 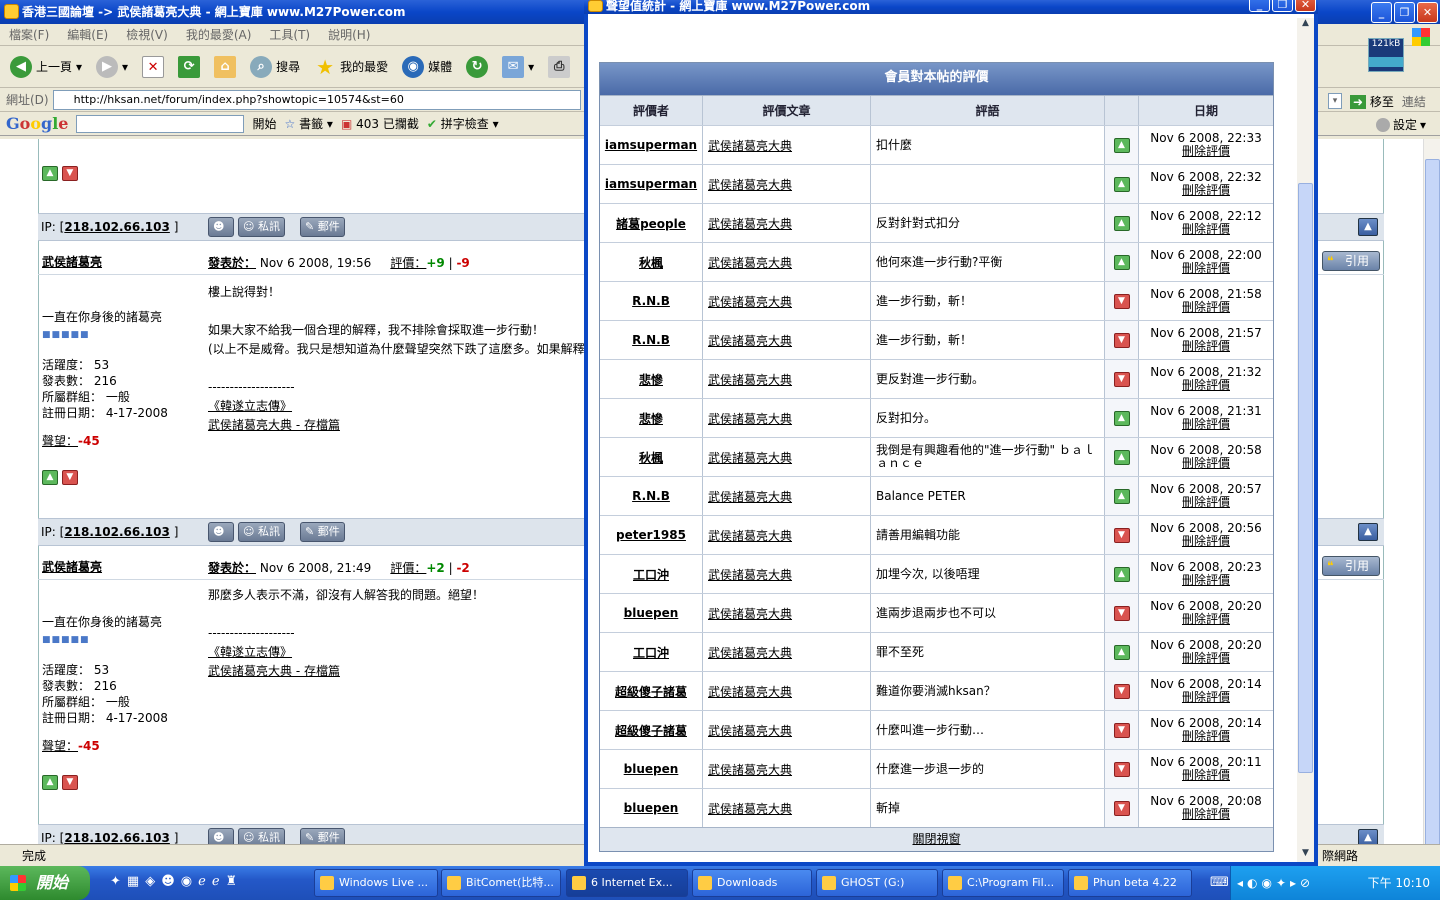 What do you see at coordinates (87, 34) in the screenshot?
I see `menu-edit: 編輯(E)` at bounding box center [87, 34].